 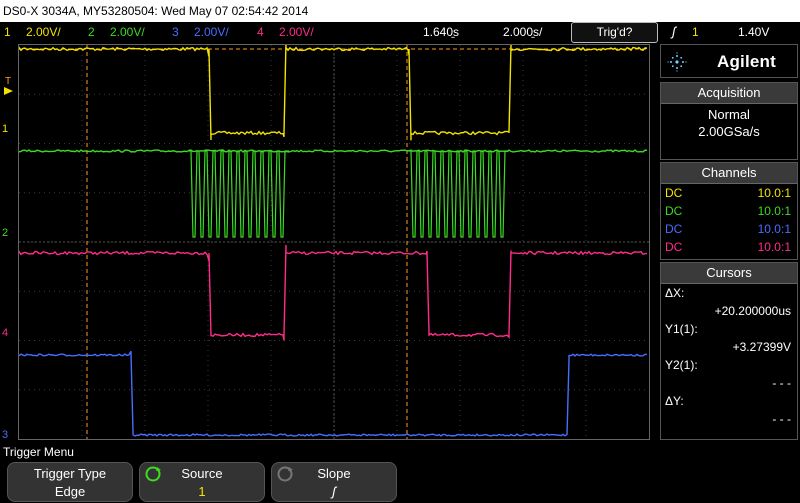 I want to click on slope-value: ʃ, so click(x=334, y=491).